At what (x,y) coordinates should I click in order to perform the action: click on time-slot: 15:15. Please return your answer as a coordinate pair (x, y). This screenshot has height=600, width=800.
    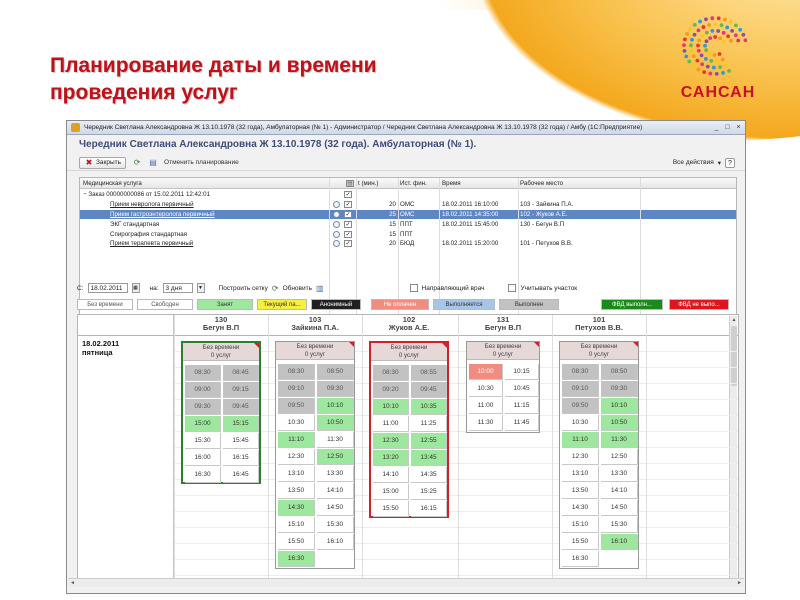
    Looking at the image, I should click on (241, 424).